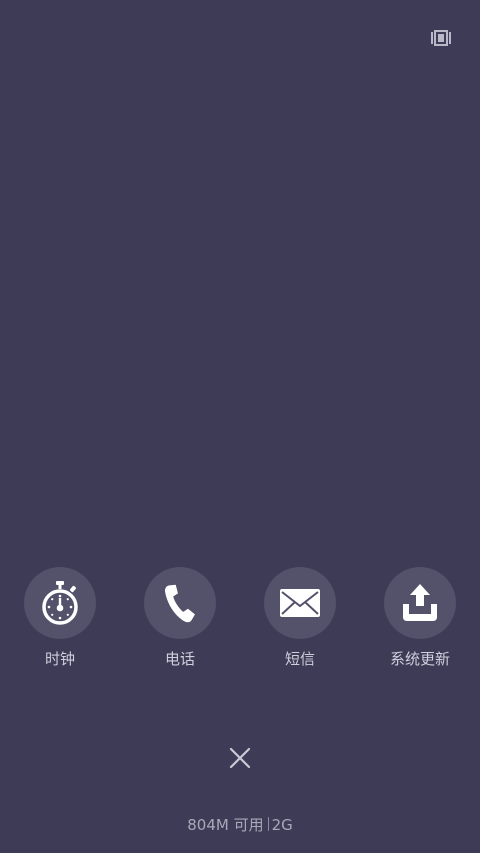  I want to click on app-system-update: 系统更新, so click(420, 622).